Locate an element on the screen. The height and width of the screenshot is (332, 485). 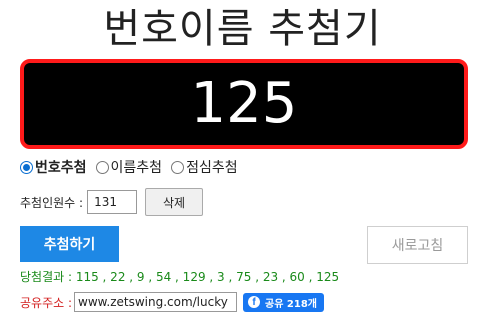
count-row: 추첨인원수 : 삭제 is located at coordinates (112, 202).